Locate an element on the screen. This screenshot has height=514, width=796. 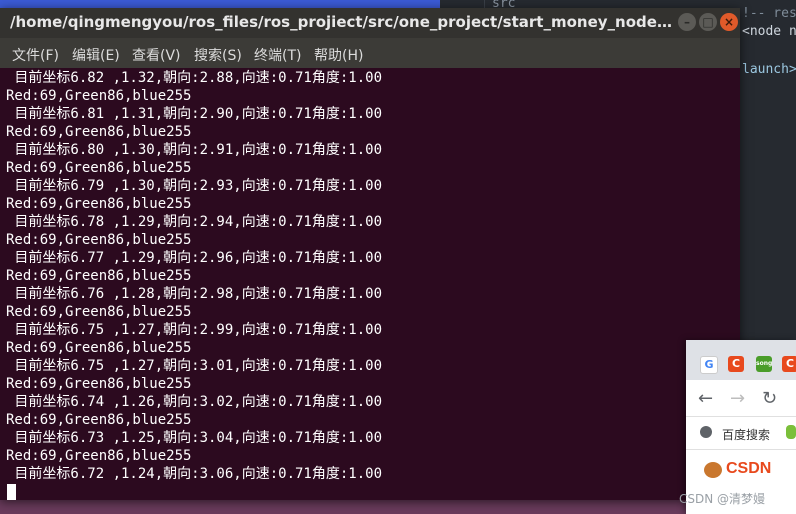
menu-file: 文件(F) is located at coordinates (35, 55).